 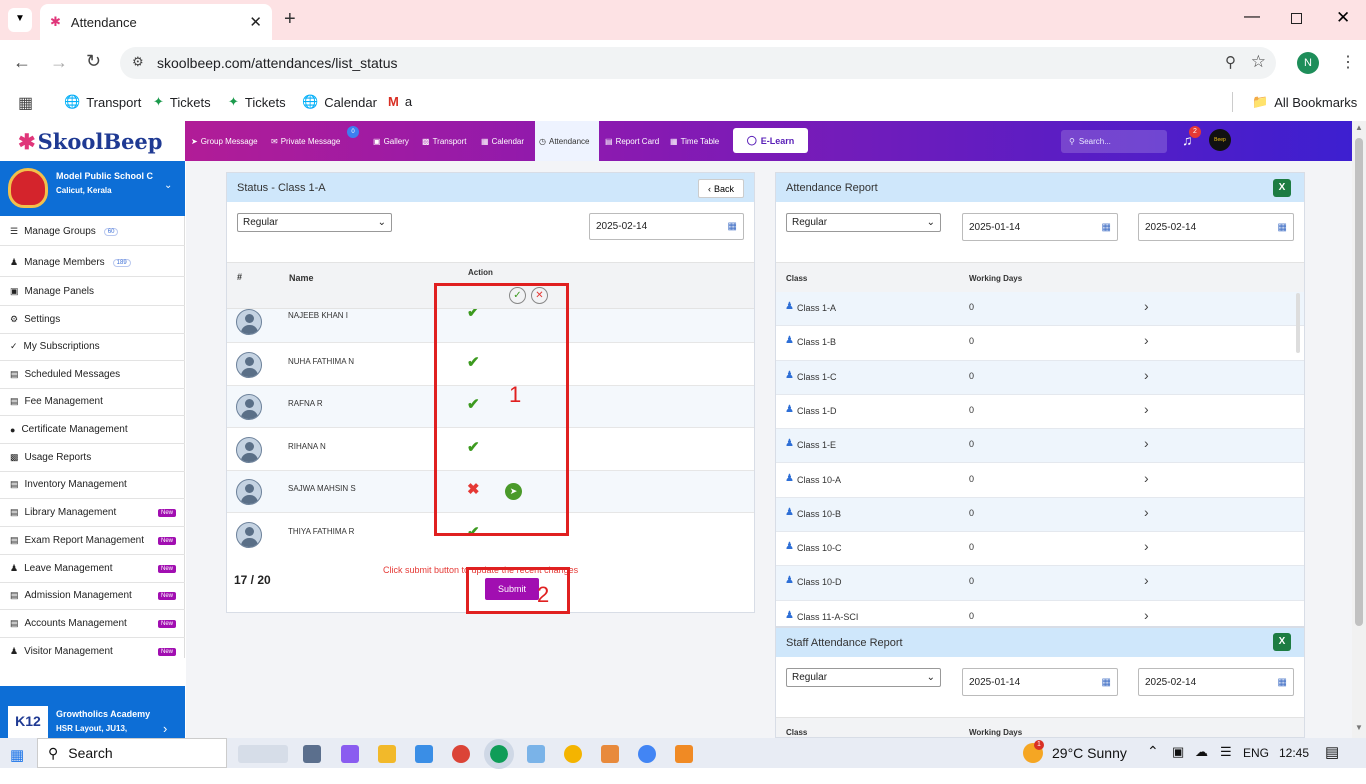 I want to click on scroll-thumb, so click(x=1359, y=382).